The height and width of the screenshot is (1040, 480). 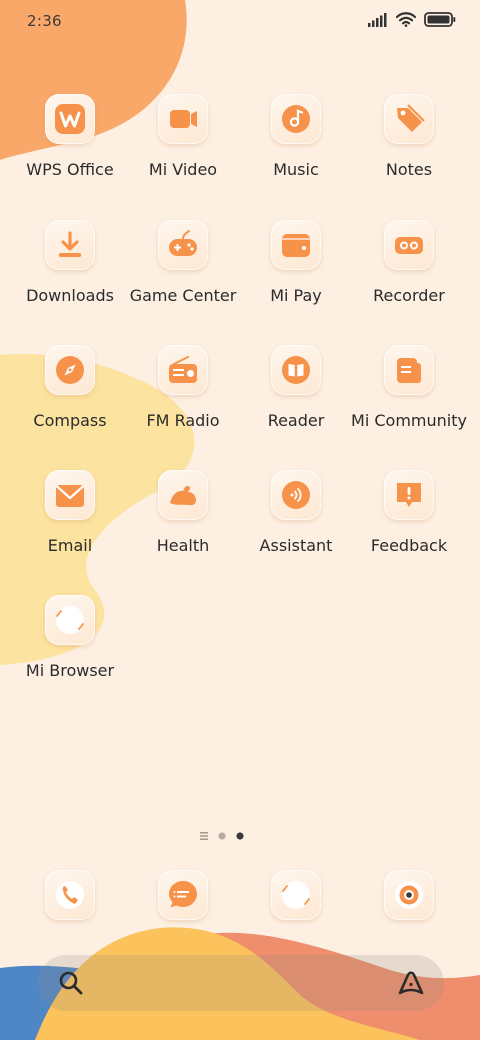 I want to click on app-downloads: Downloads, so click(x=70, y=275).